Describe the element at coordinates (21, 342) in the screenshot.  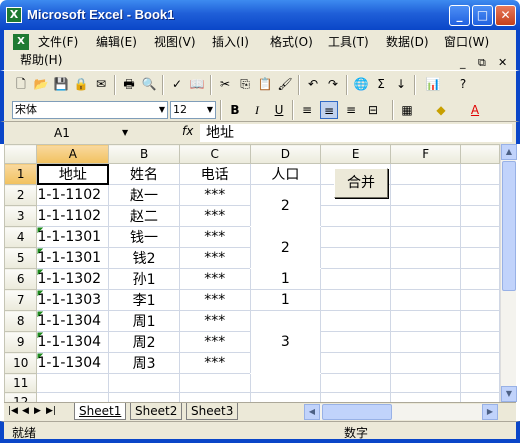
I see `row-header: 9` at that location.